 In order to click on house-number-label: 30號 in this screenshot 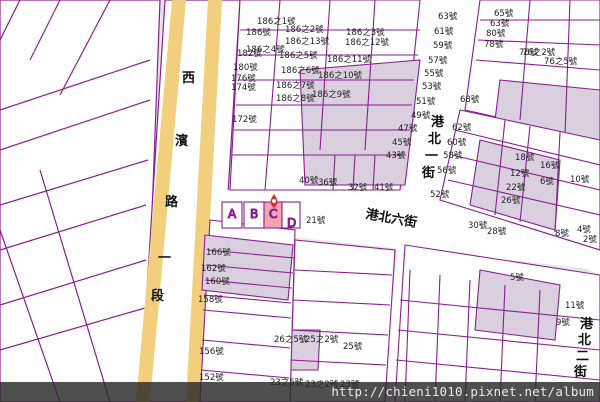, I will do `click(478, 225)`.